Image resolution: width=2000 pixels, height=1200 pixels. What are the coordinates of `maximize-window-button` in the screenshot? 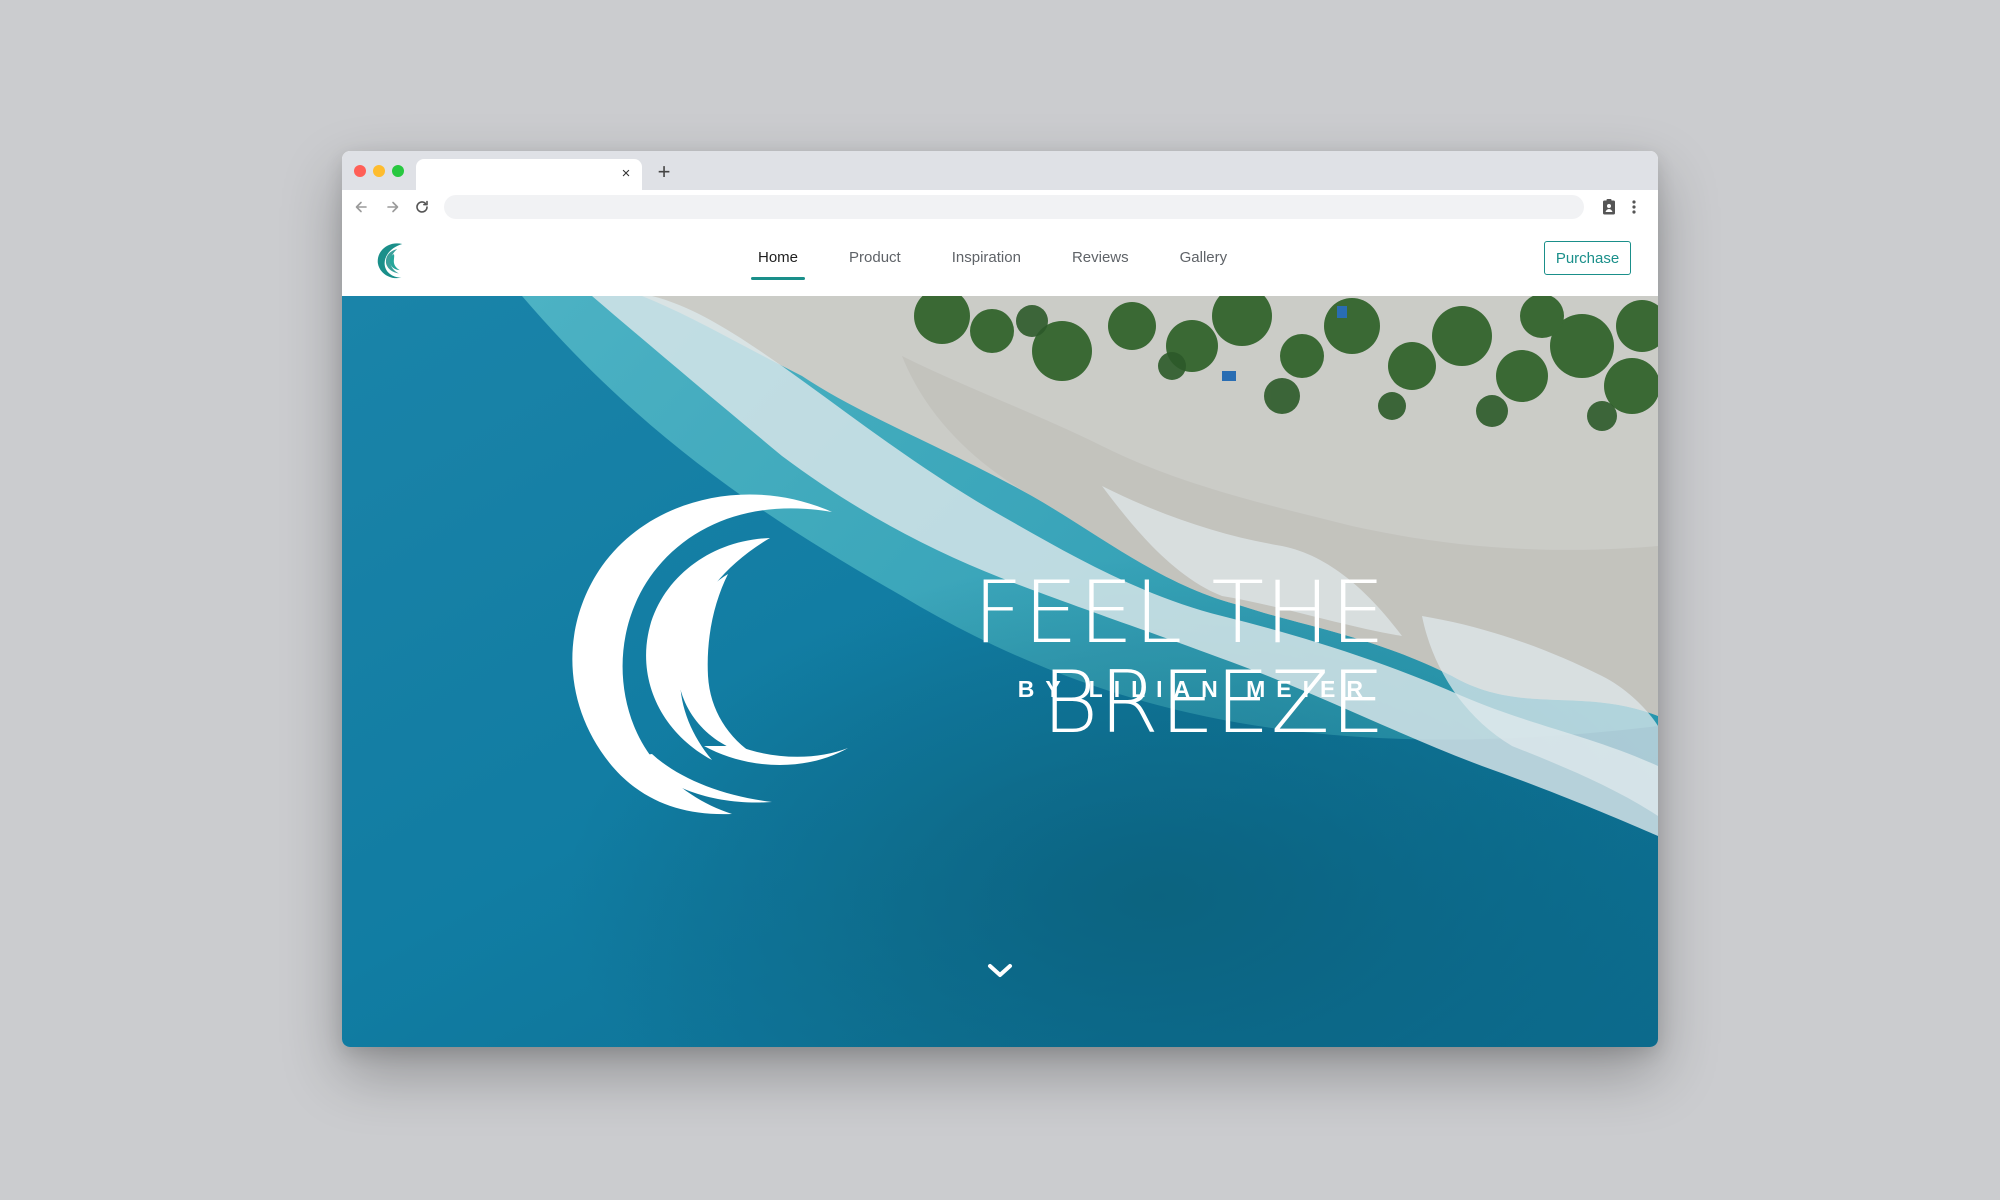 It's located at (398, 171).